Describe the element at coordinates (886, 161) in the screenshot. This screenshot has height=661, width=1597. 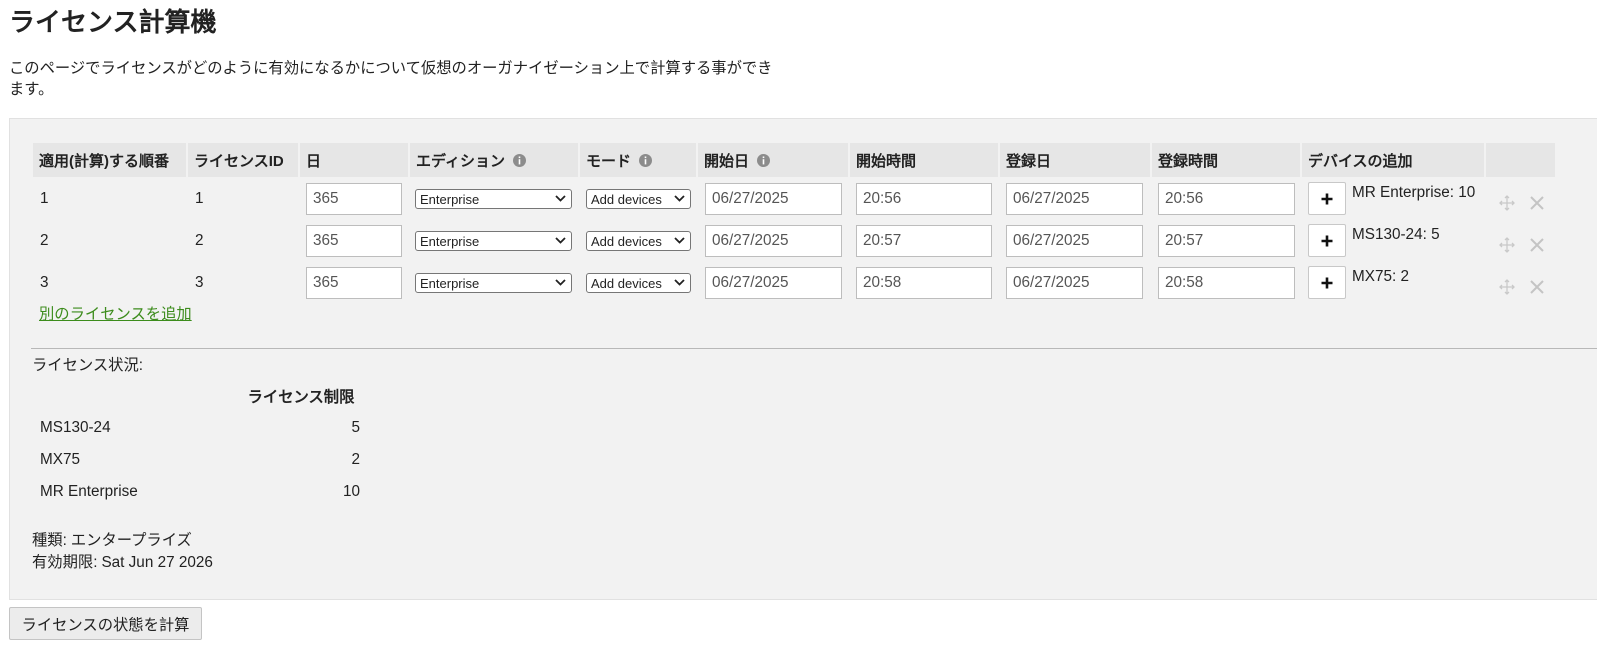
I see `header-start-time-label: 開始時間` at that location.